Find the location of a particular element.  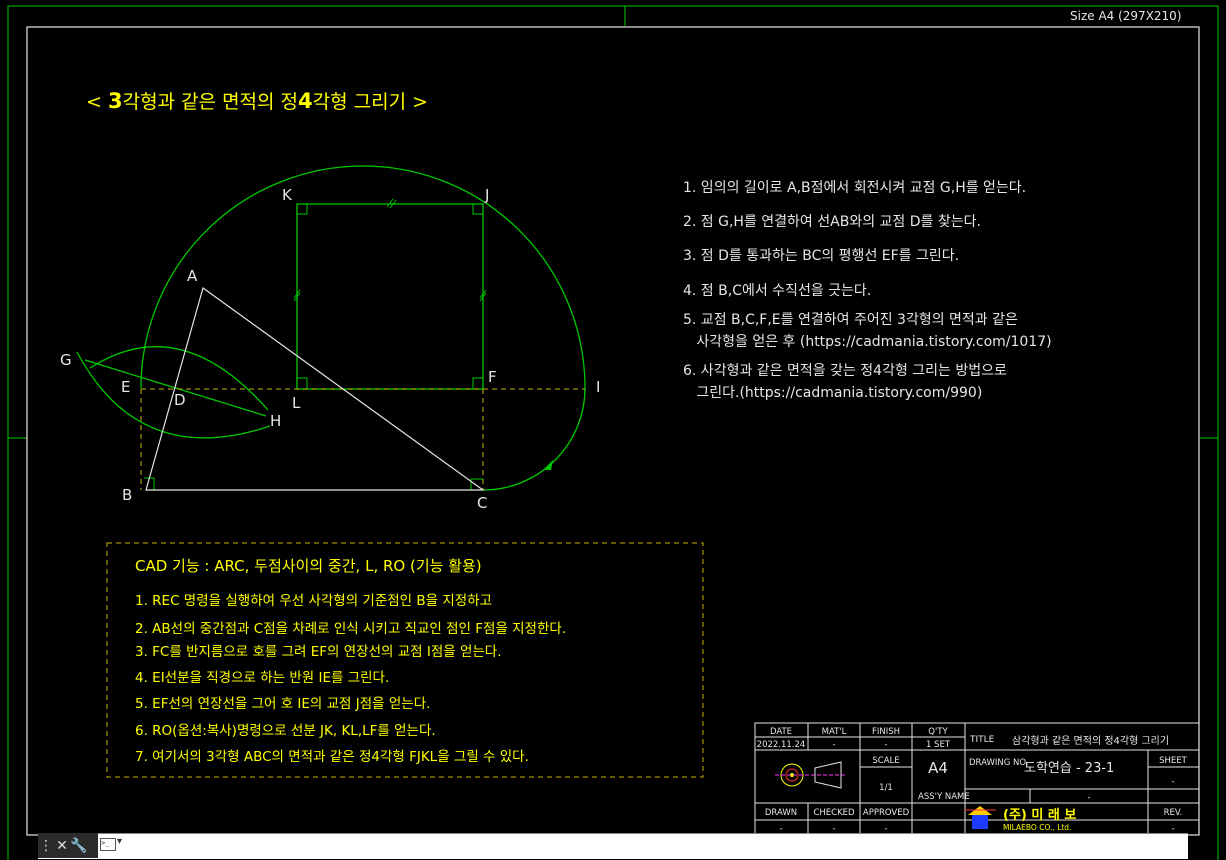

tb-scale-label: SCALE is located at coordinates (885, 761).